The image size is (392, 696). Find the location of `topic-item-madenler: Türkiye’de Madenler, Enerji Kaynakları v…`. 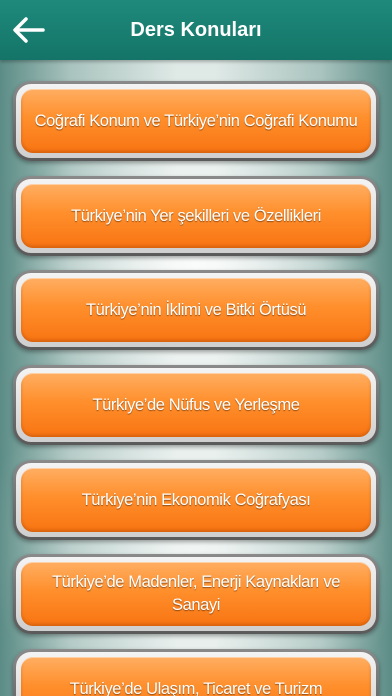

topic-item-madenler: Türkiye’de Madenler, Enerji Kaynakları v… is located at coordinates (196, 594).